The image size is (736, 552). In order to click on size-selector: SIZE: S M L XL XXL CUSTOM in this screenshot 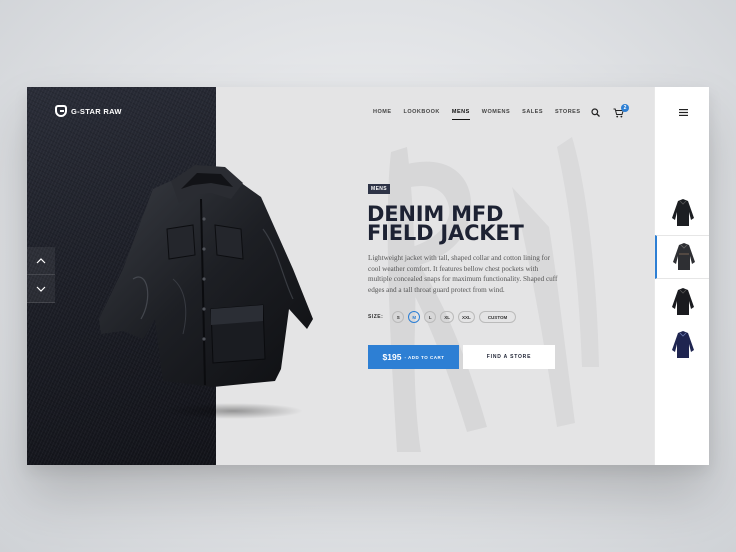, I will do `click(442, 317)`.